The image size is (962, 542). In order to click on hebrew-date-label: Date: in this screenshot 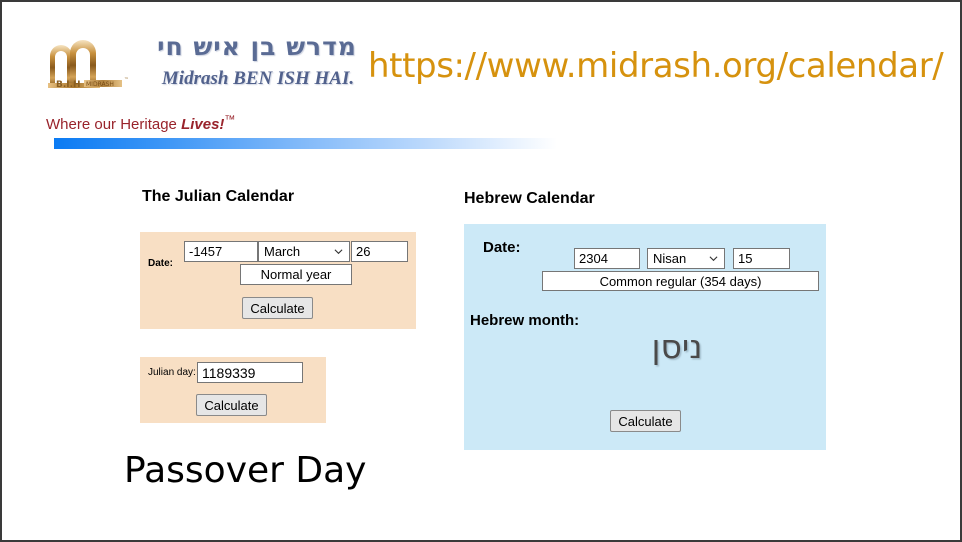, I will do `click(502, 247)`.